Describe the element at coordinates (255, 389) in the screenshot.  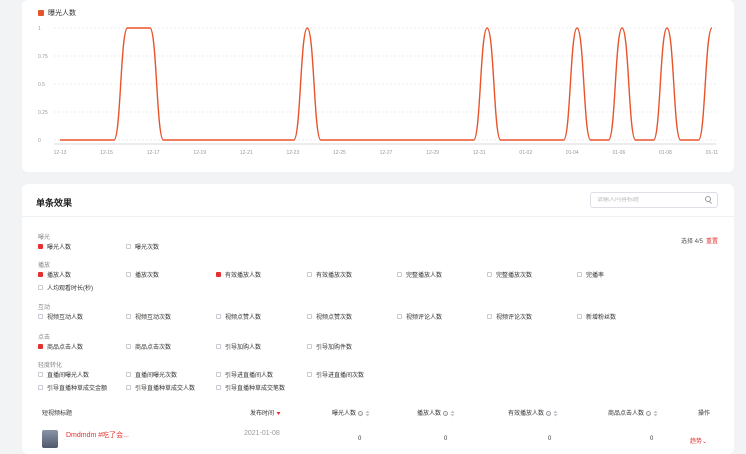
I see `metric-label: 引导直播种草成交笔数` at that location.